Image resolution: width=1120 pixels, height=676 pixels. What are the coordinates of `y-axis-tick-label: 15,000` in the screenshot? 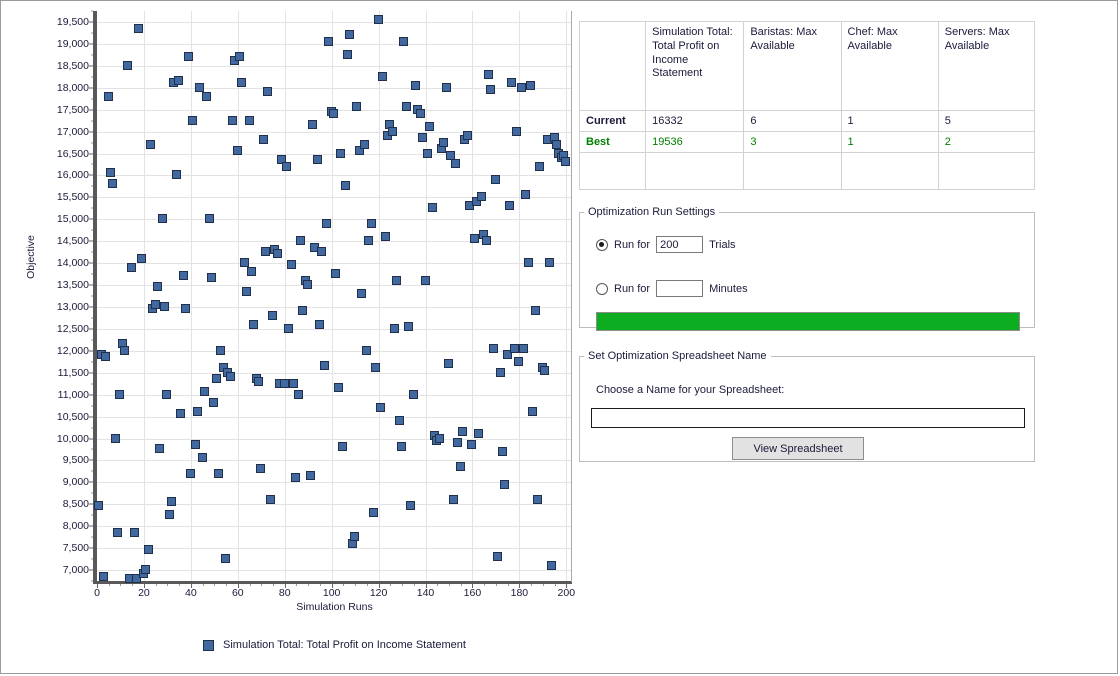 It's located at (72, 219).